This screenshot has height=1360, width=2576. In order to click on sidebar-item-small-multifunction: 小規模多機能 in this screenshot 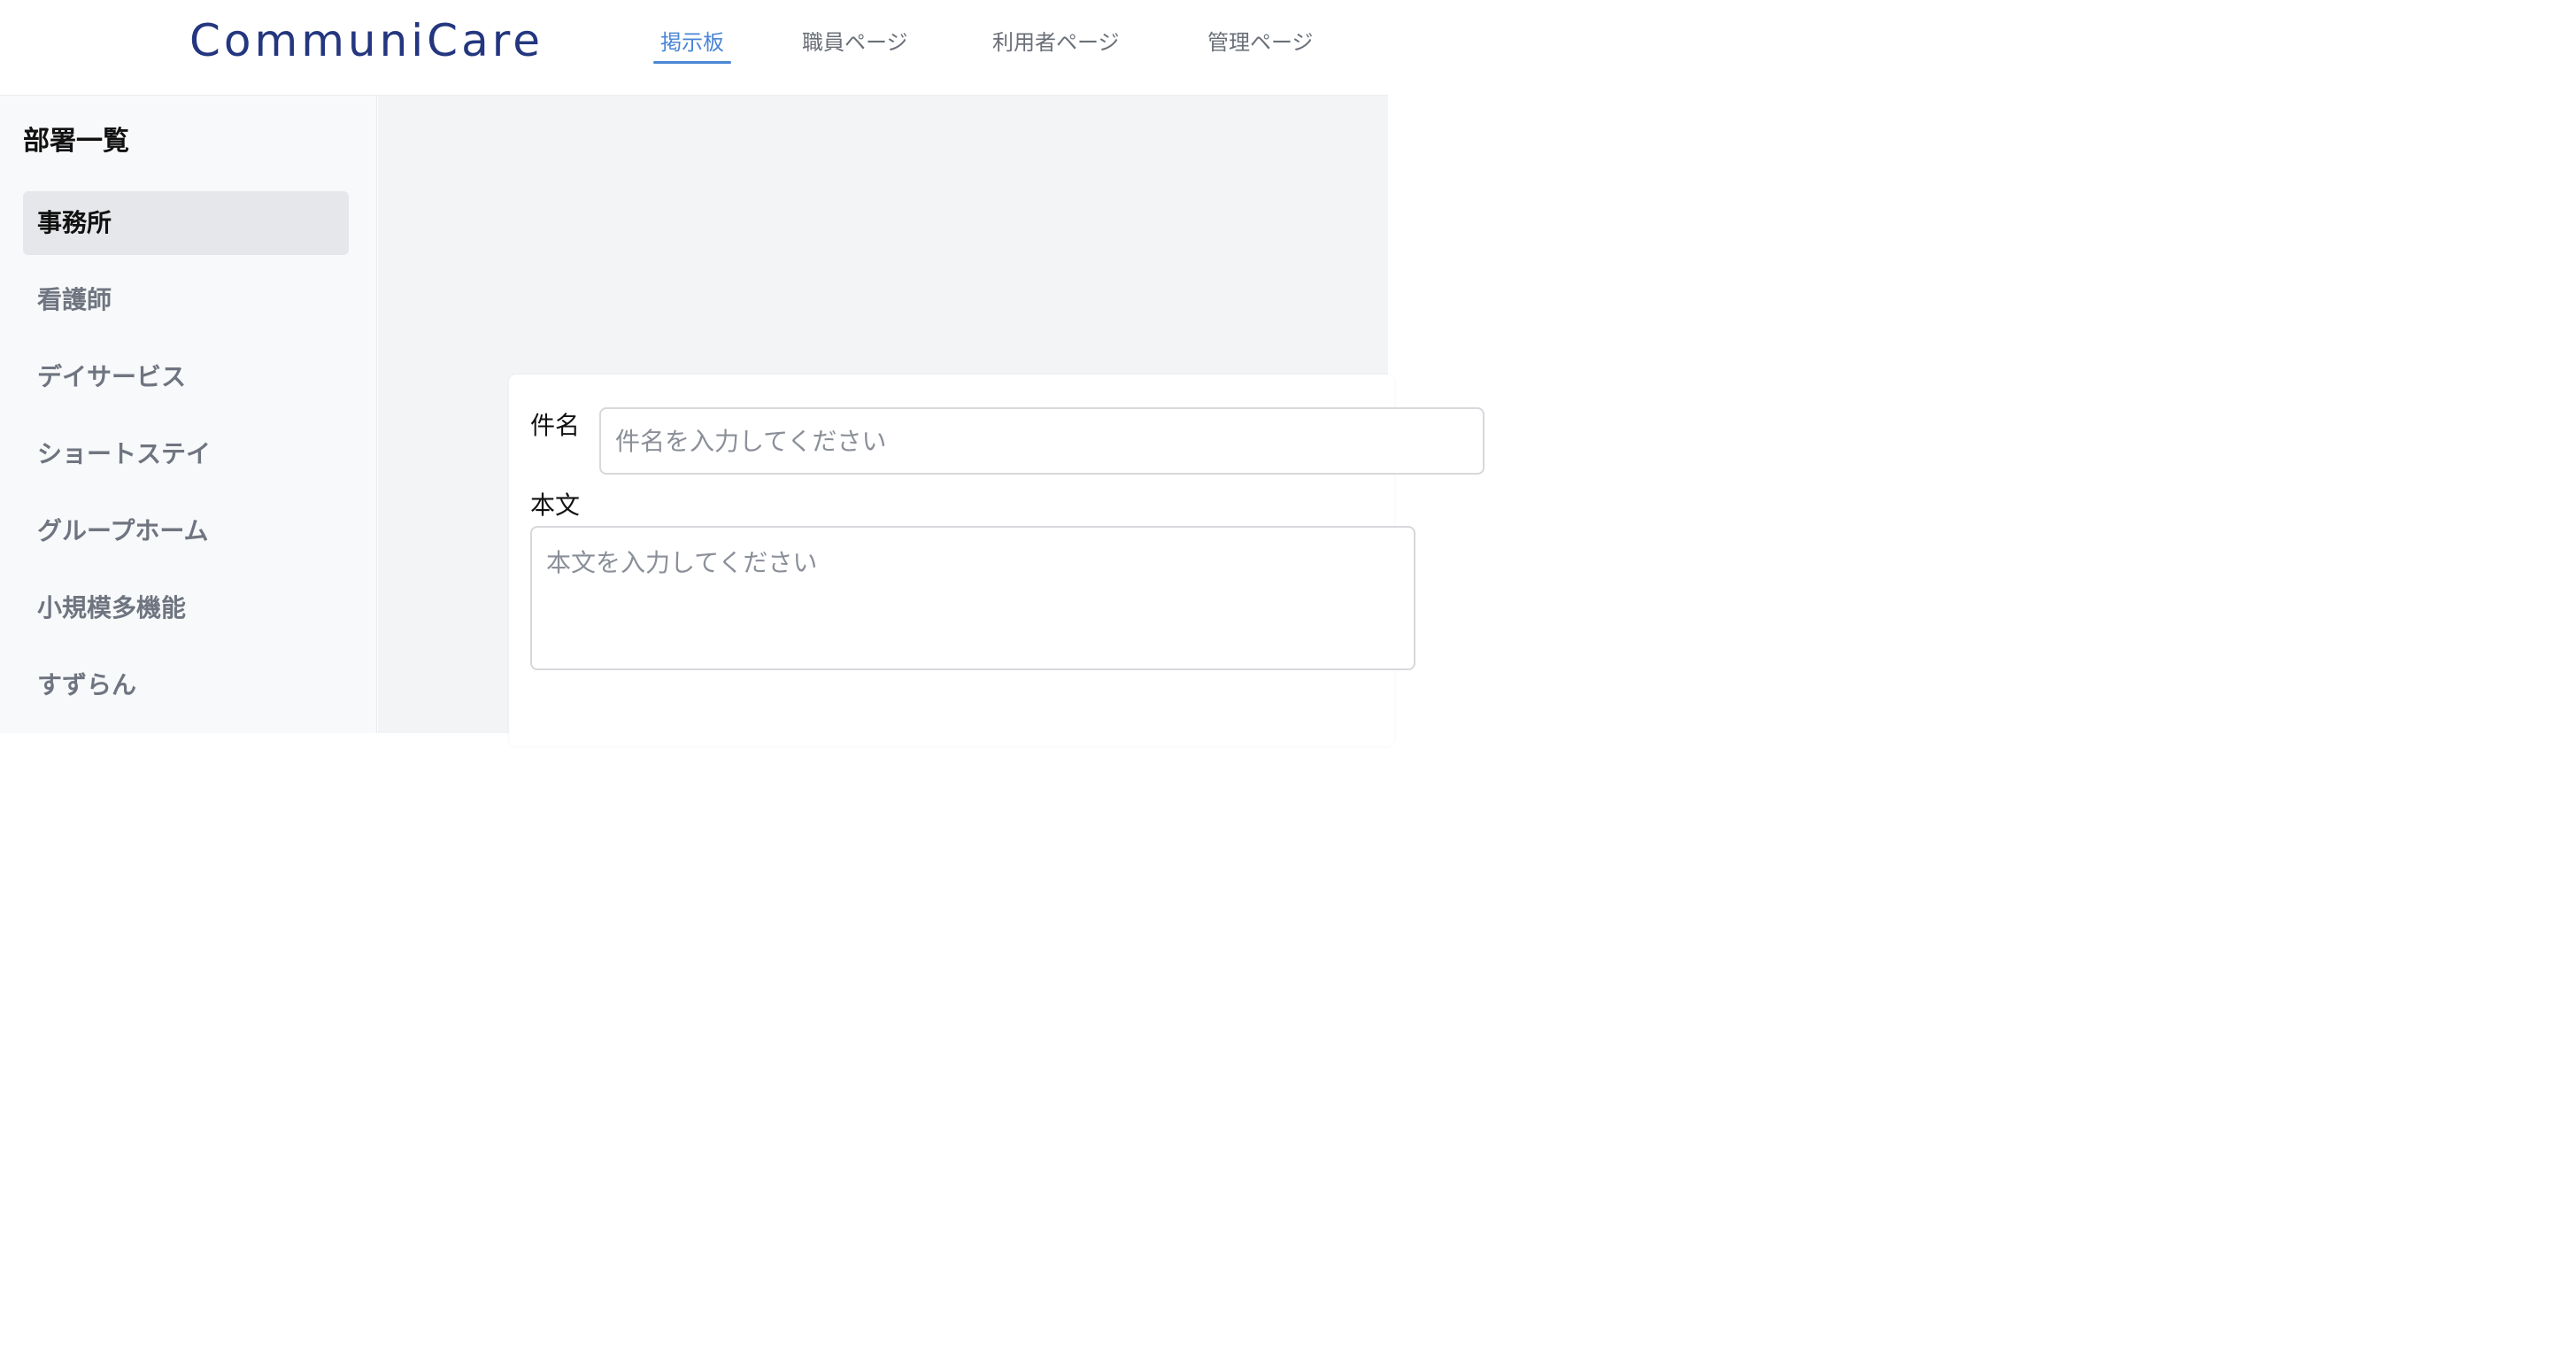, I will do `click(186, 608)`.